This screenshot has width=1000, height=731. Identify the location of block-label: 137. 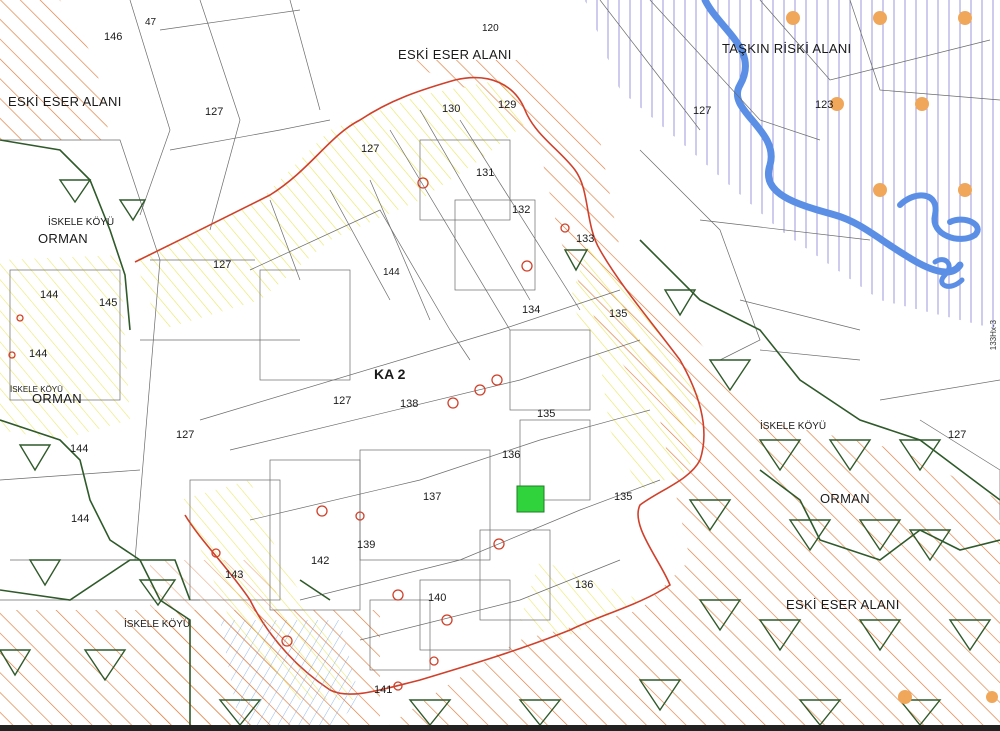
(432, 497).